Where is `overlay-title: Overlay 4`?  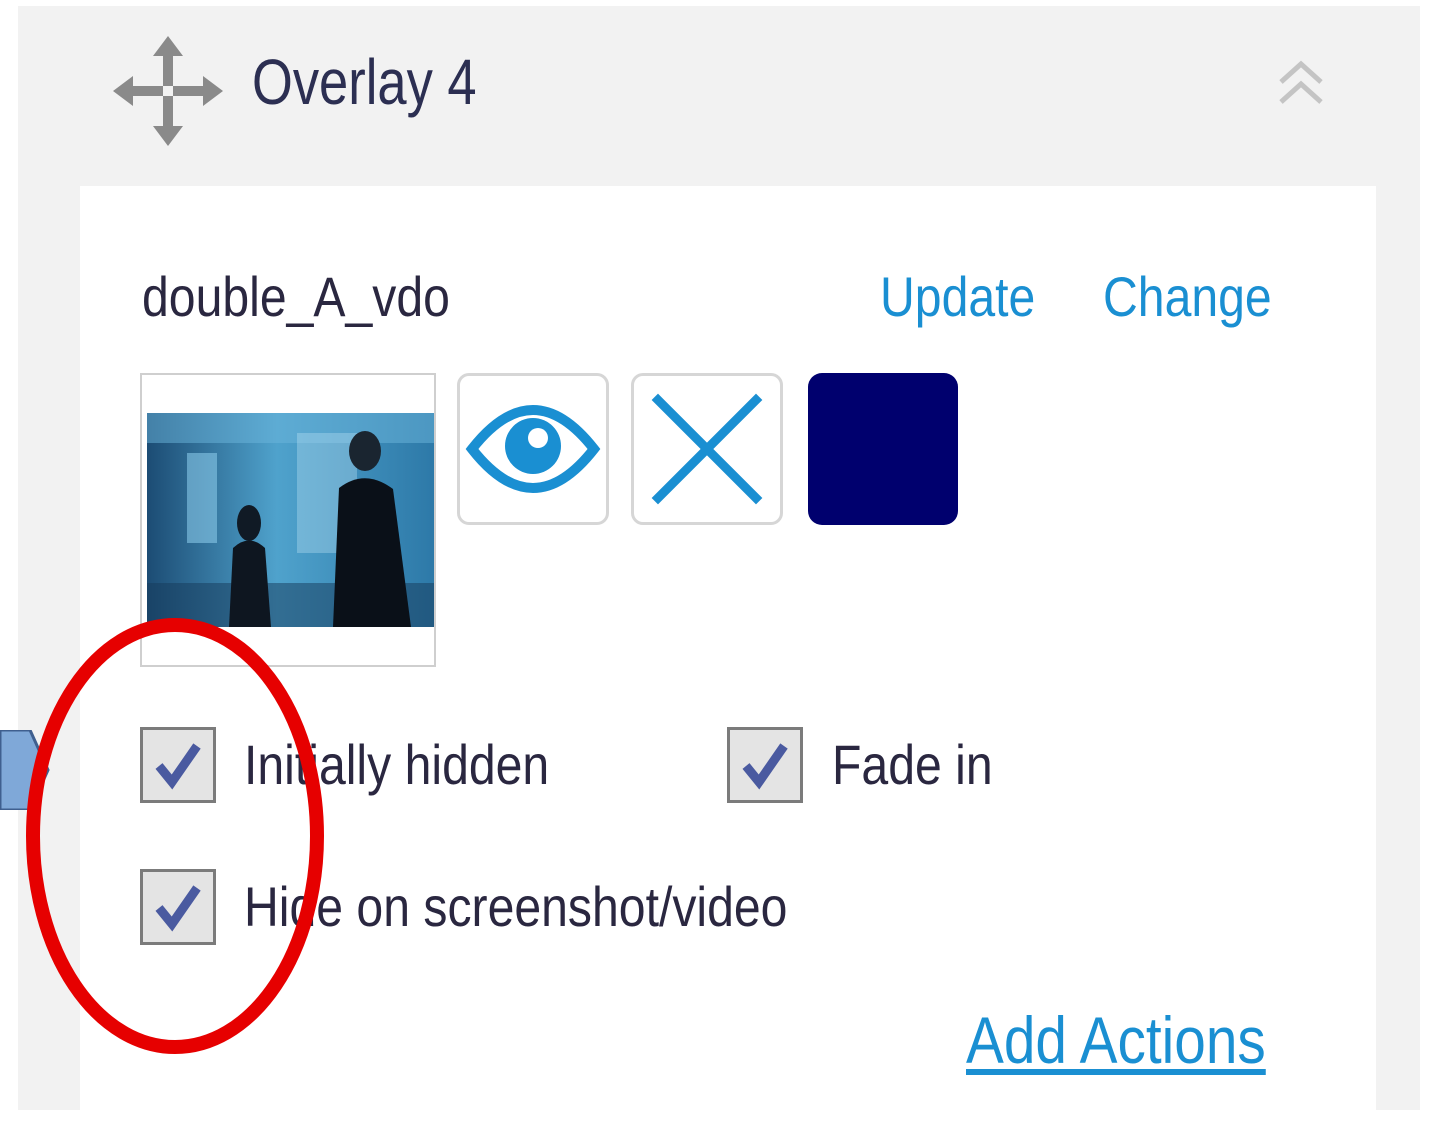
overlay-title: Overlay 4 is located at coordinates (364, 82).